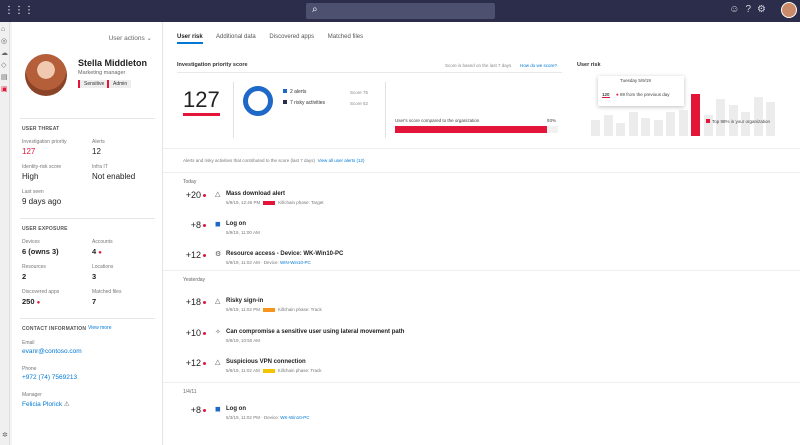 Image resolution: width=800 pixels, height=445 pixels. Describe the element at coordinates (130, 38) in the screenshot. I see `user-actions-menu: User actions ⌄` at that location.